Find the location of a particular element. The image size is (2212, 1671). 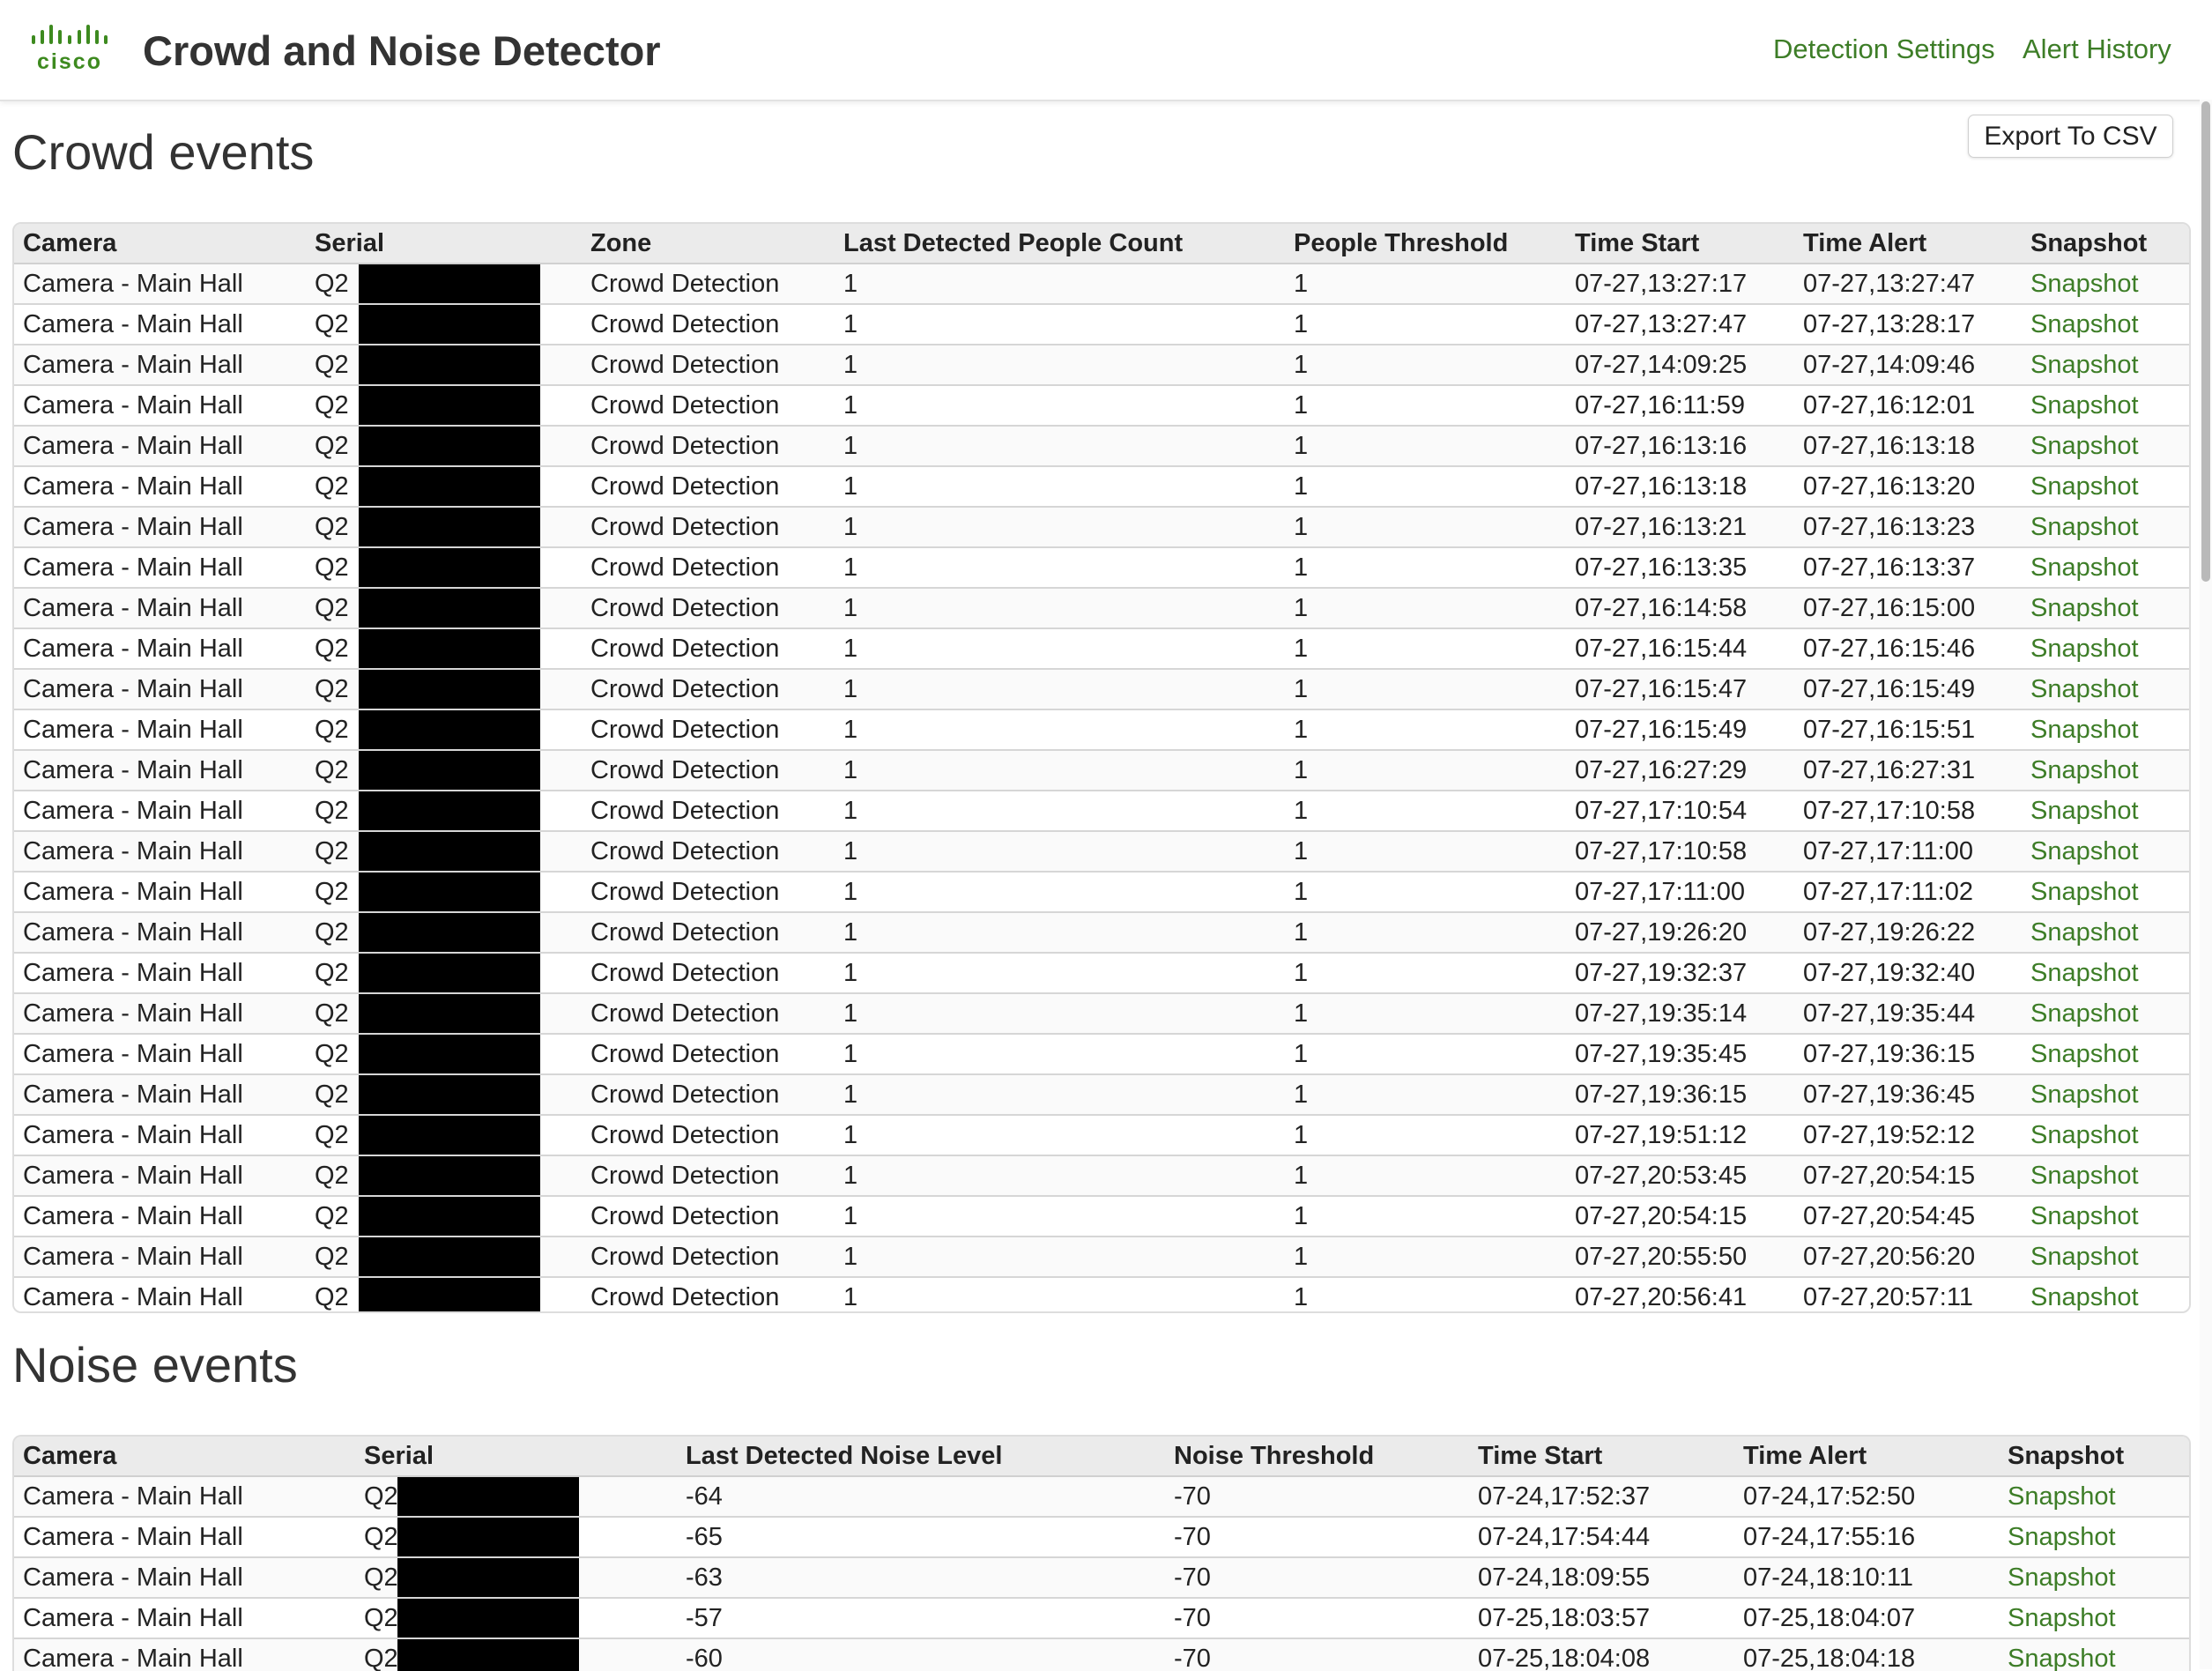

cell-time-alert: 07-27,16:13:37 is located at coordinates (1908, 567).